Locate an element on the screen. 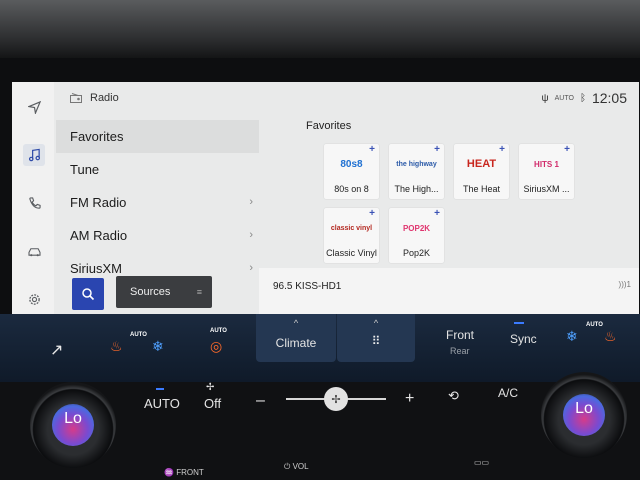  menu-item-label: SiriusXM is located at coordinates (96, 268).